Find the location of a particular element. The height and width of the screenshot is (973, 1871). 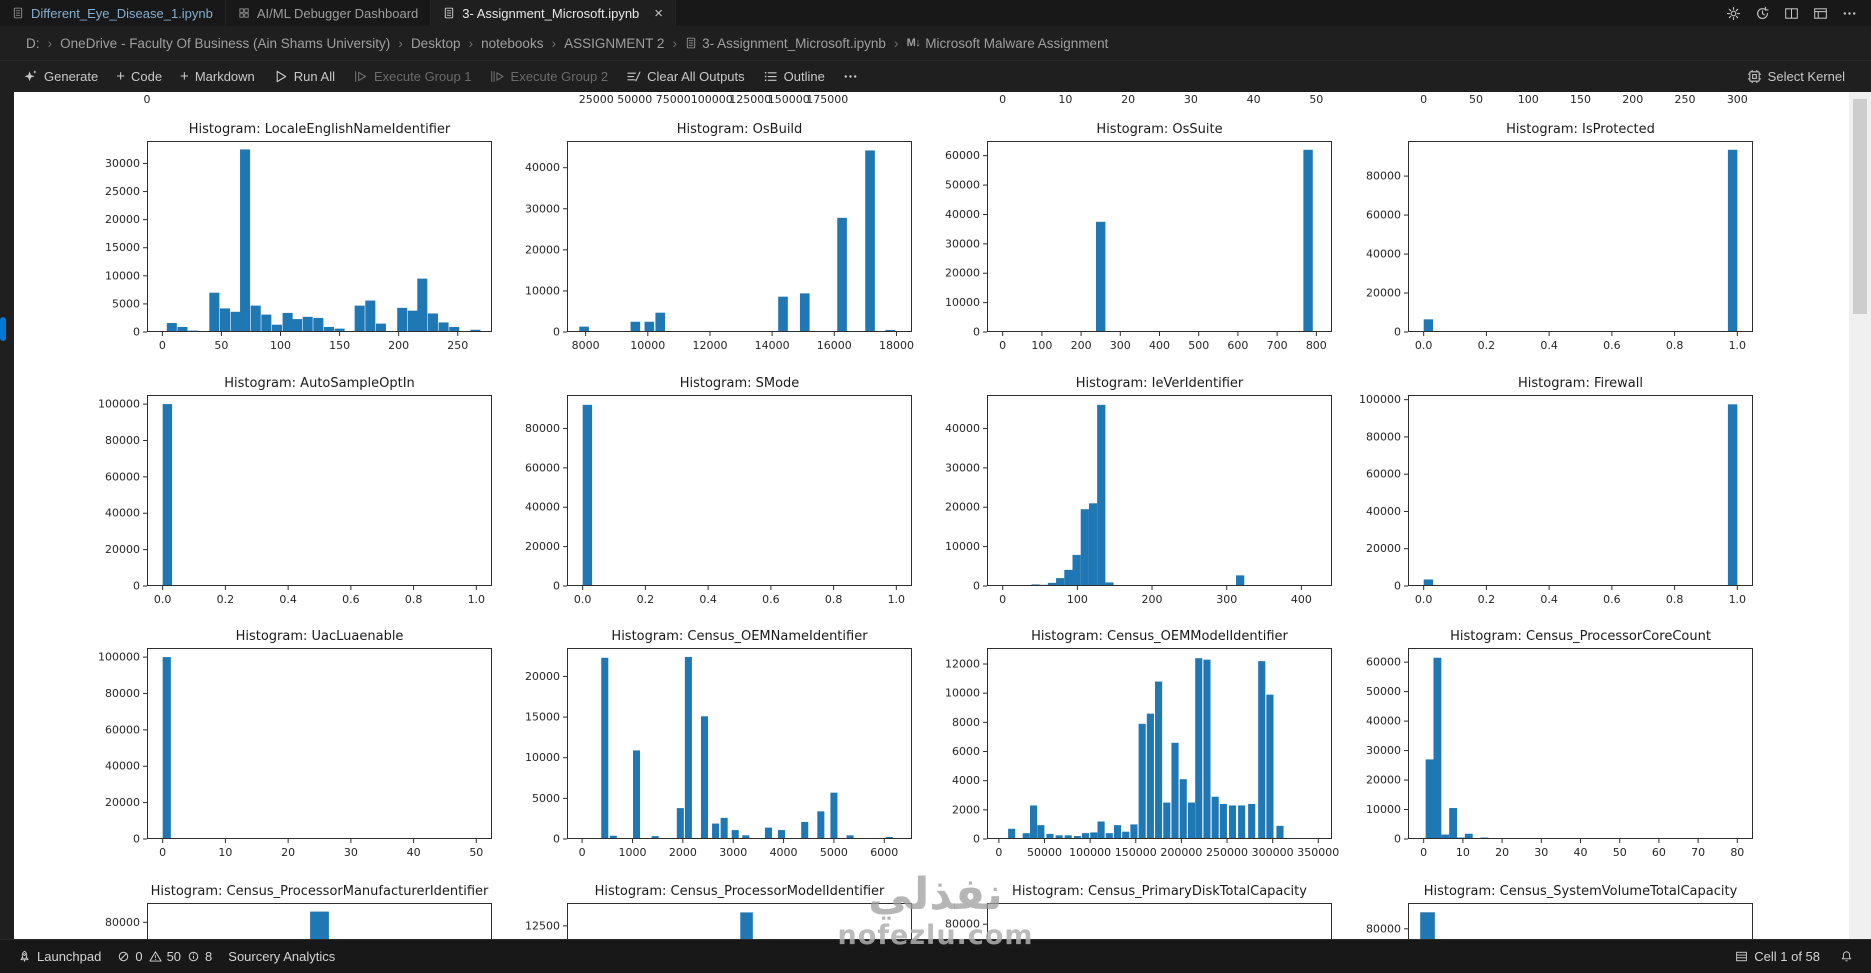

svg-text: 200 is located at coordinates (1081, 345).